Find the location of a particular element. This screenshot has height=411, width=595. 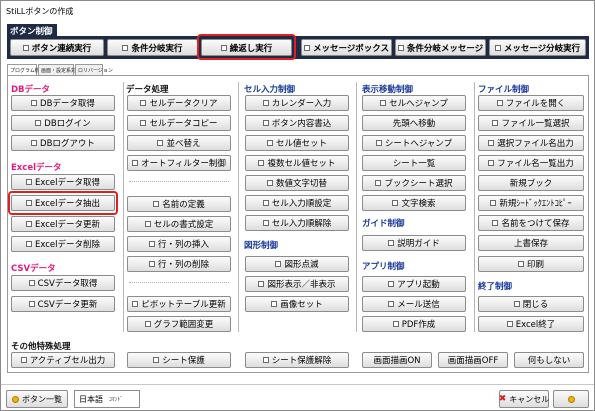

data-processing-category: データ処理 is located at coordinates (147, 90).